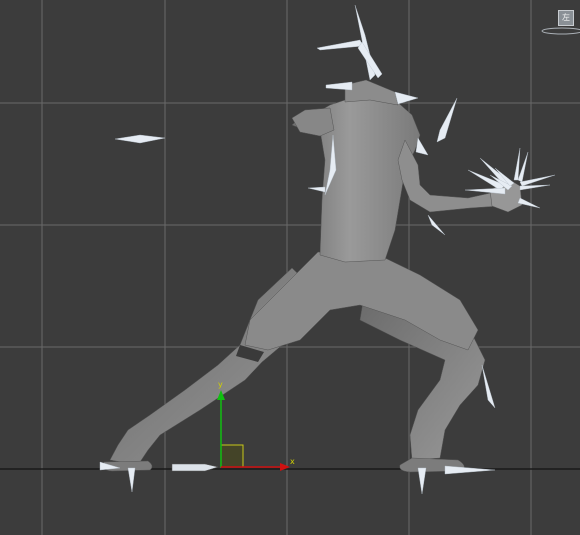 Image resolution: width=580 pixels, height=535 pixels. I want to click on gizmo-y-label: y, so click(220, 384).